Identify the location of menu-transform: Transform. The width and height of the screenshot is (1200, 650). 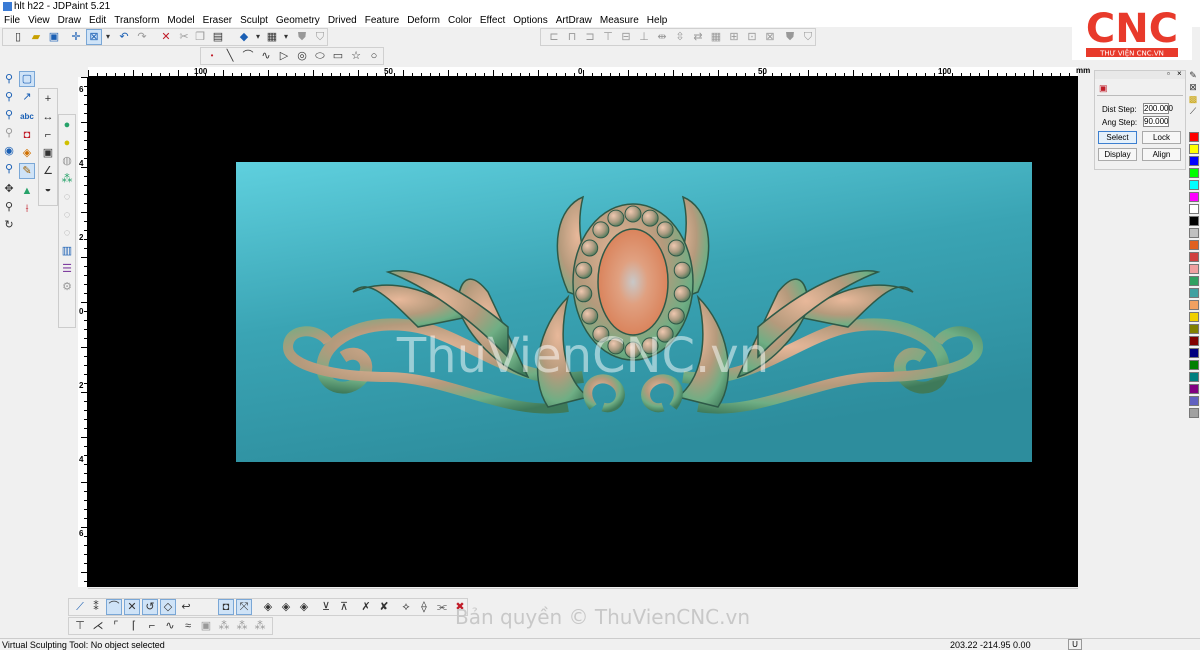
(136, 20).